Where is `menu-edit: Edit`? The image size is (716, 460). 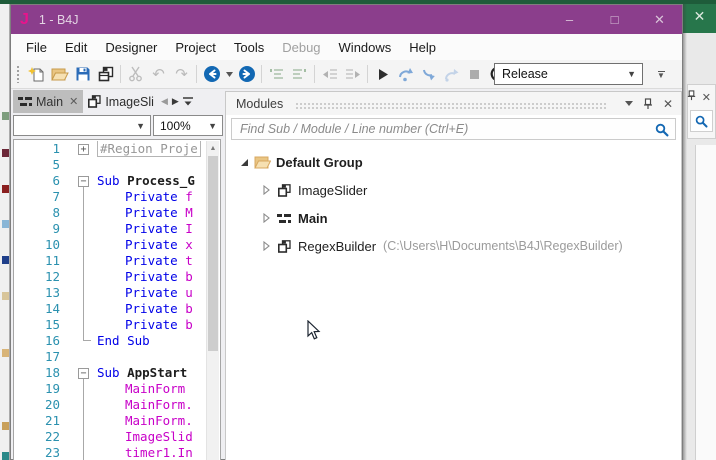 menu-edit: Edit is located at coordinates (76, 47).